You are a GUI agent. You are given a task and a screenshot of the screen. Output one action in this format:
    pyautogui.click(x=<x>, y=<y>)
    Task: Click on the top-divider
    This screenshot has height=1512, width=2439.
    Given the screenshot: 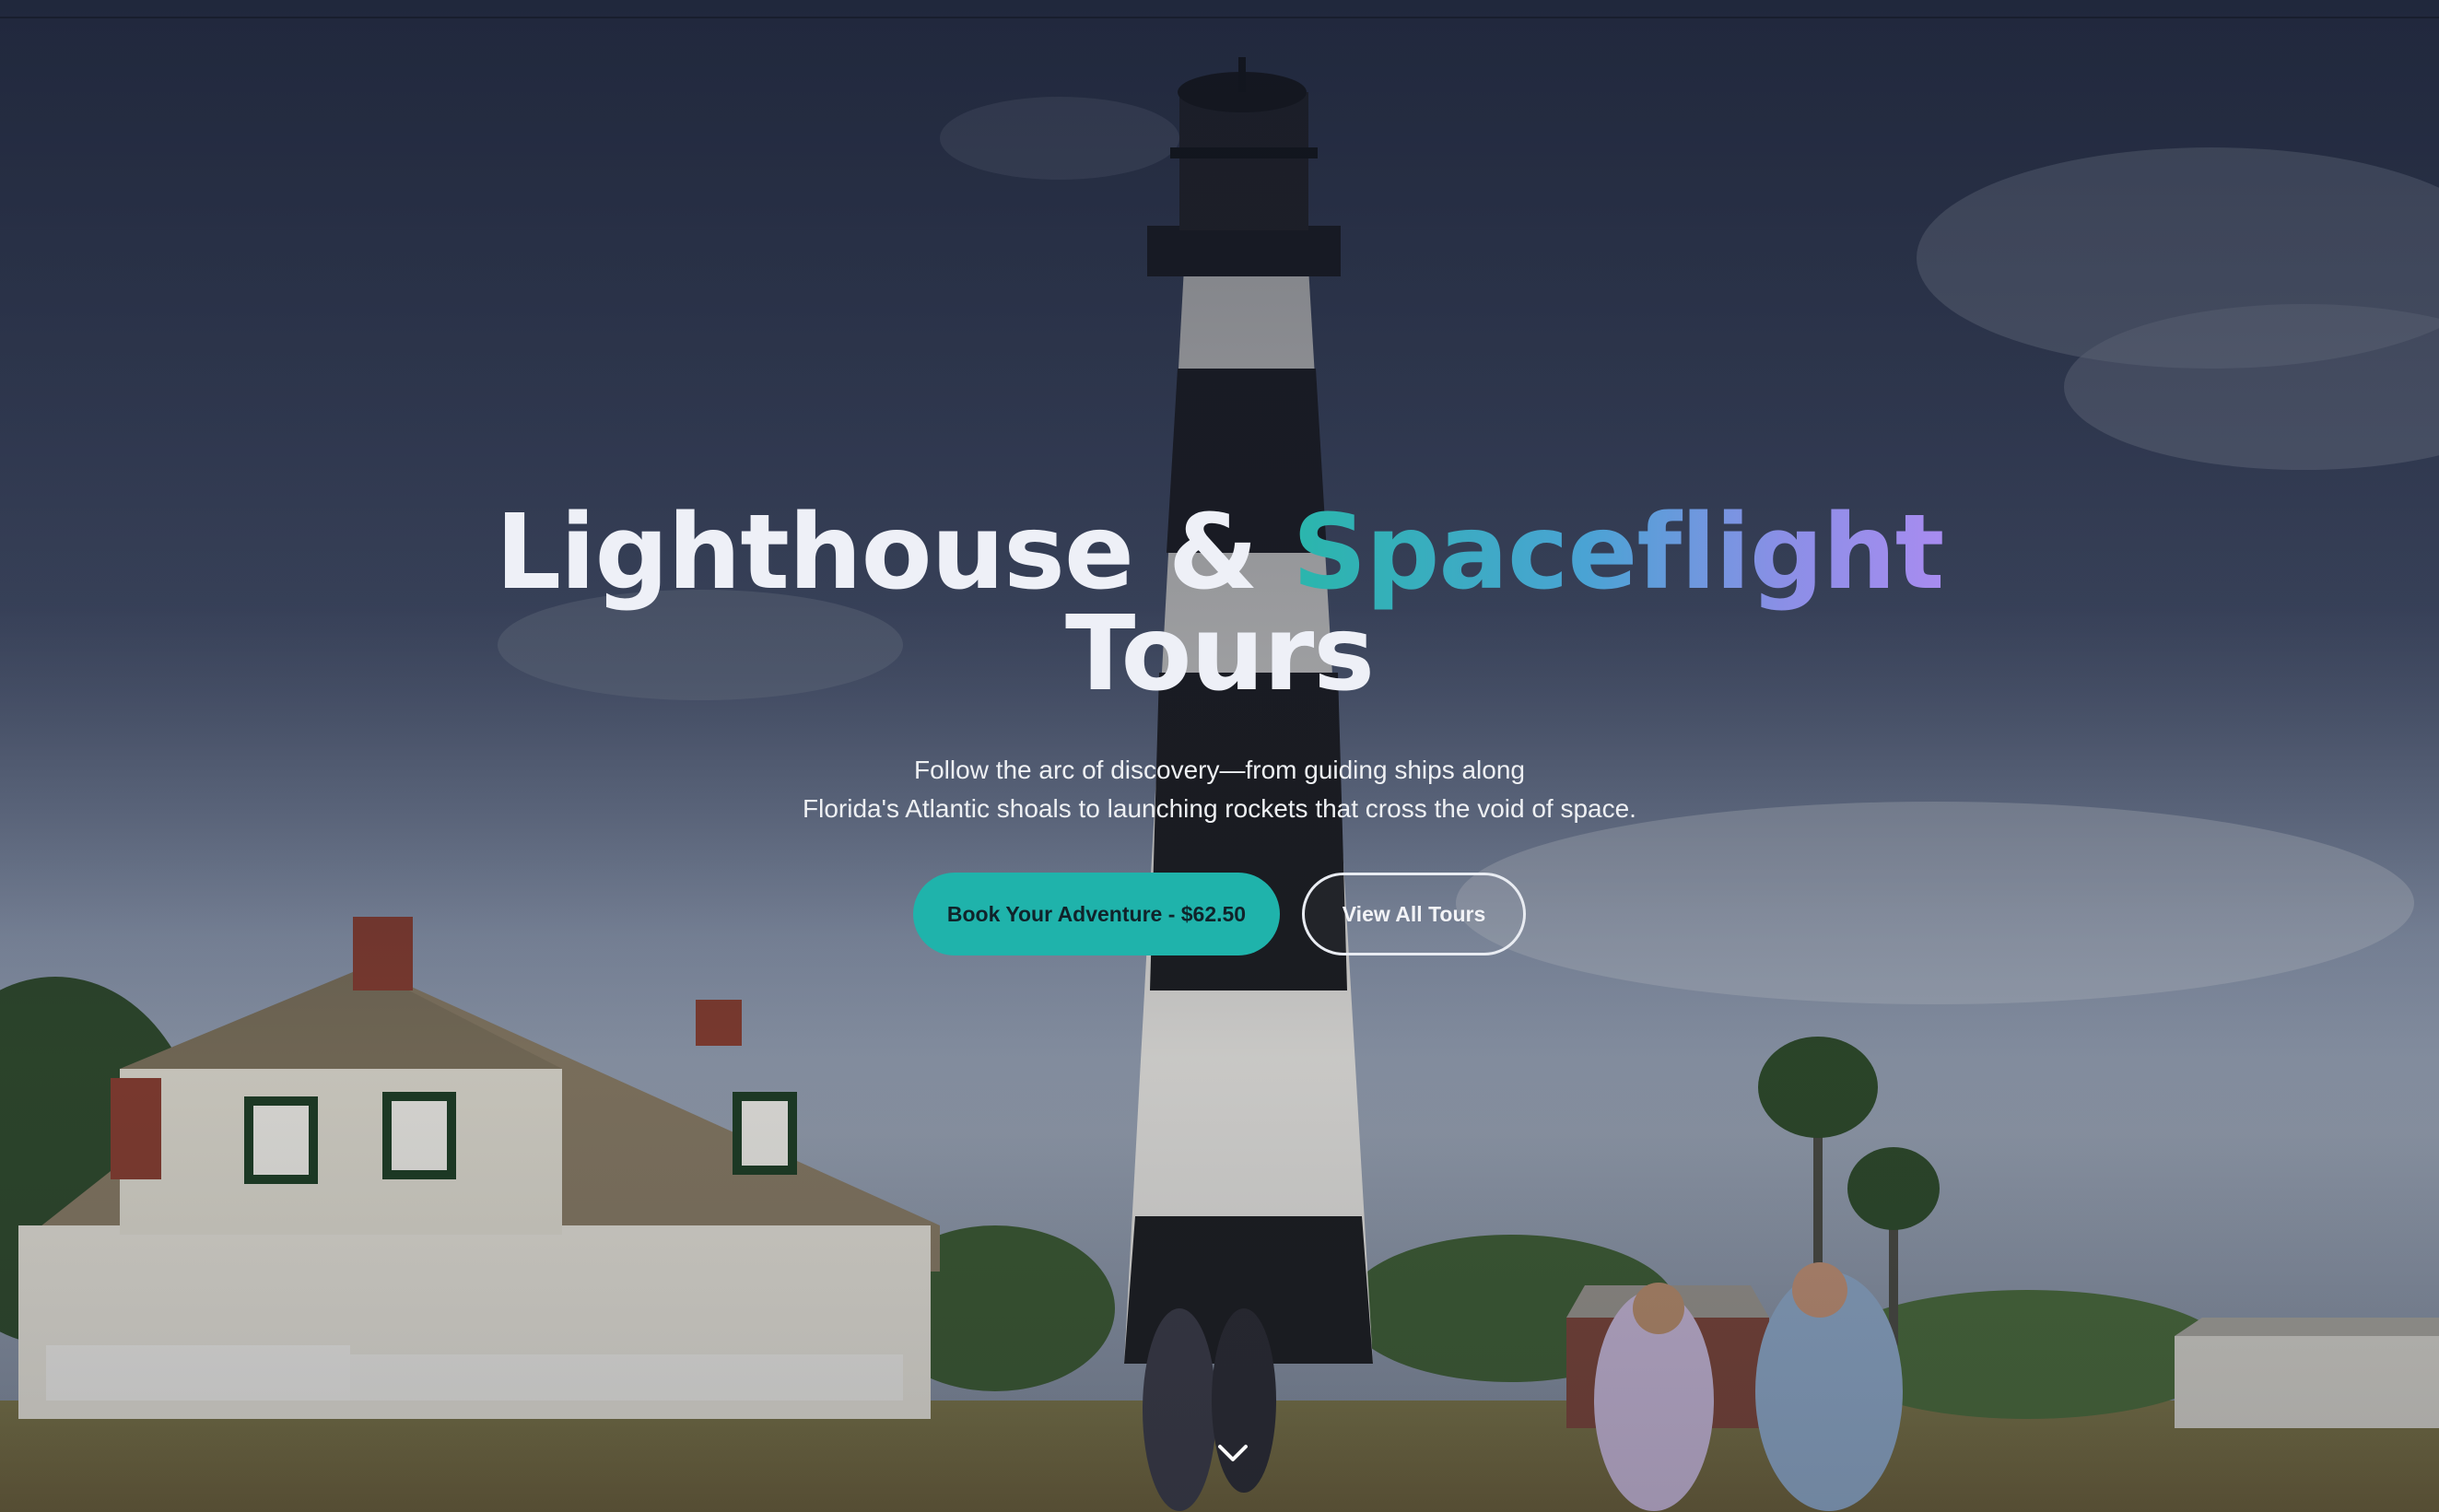 What is the action you would take?
    pyautogui.click(x=1219, y=17)
    